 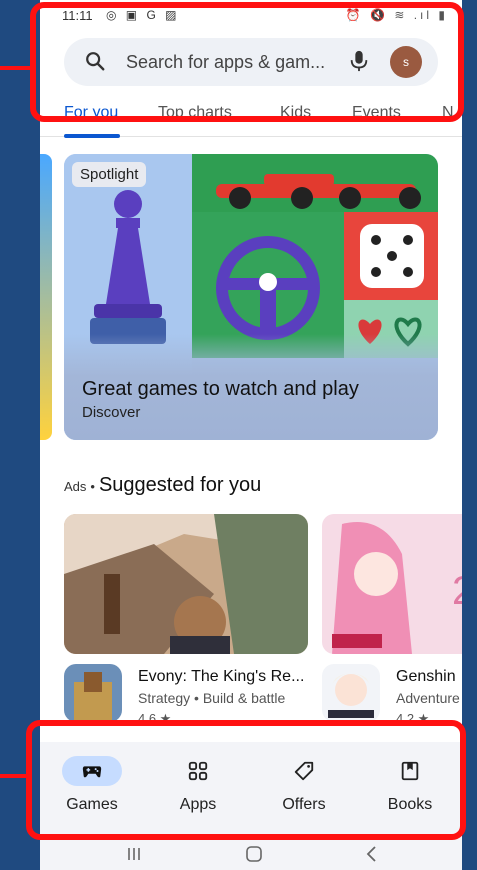 What do you see at coordinates (246, 780) in the screenshot?
I see `nav-highlight-box` at bounding box center [246, 780].